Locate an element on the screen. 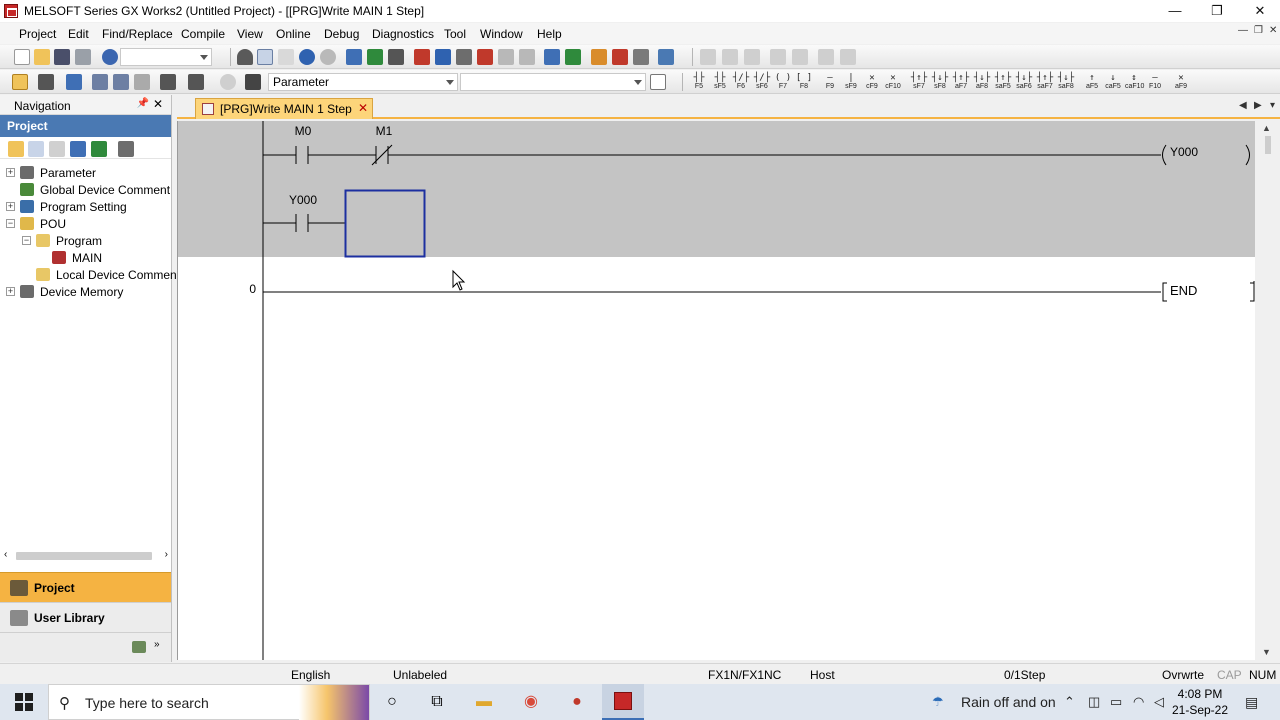 This screenshot has height=720, width=1280. pin-icon: 📌 is located at coordinates (143, 103).